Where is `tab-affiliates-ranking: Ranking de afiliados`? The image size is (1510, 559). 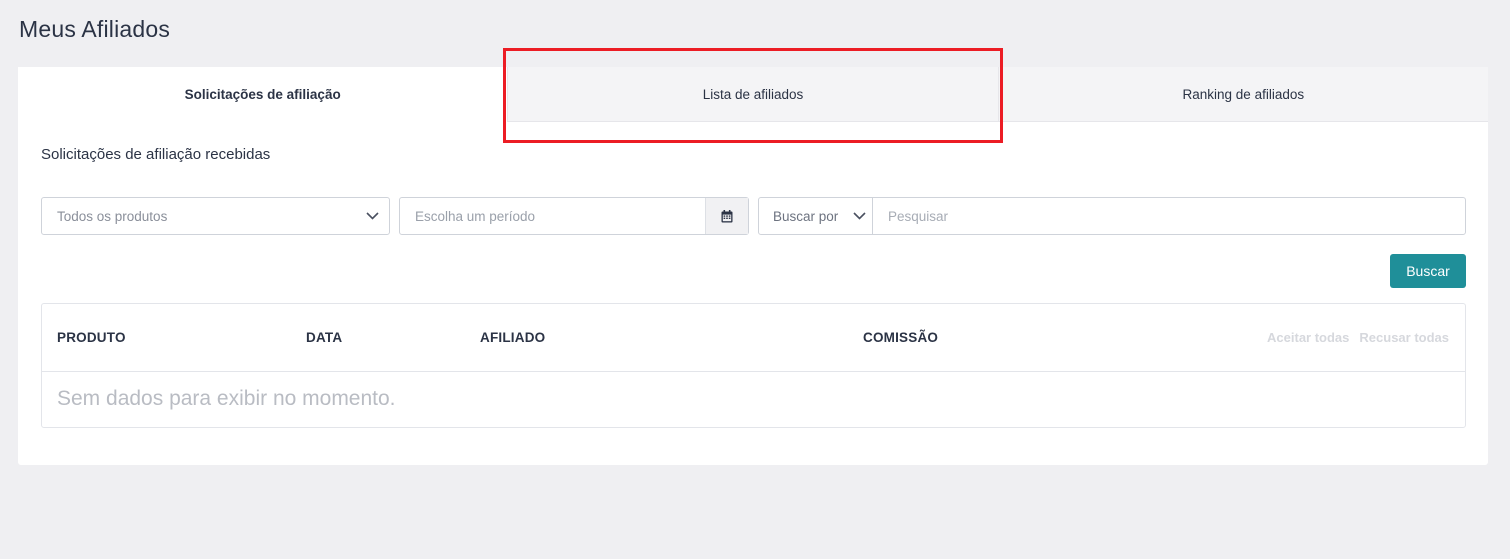 tab-affiliates-ranking: Ranking de afiliados is located at coordinates (1242, 94).